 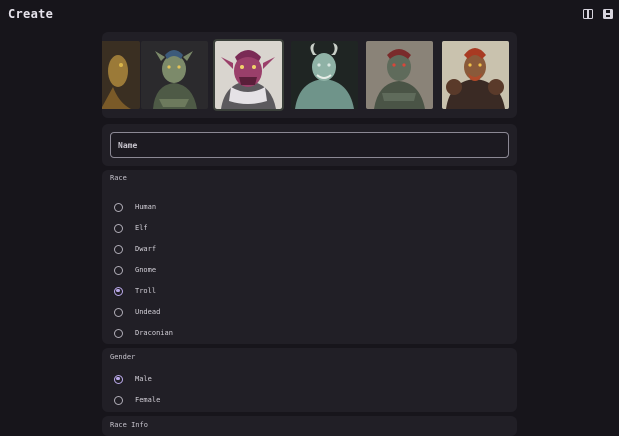 What do you see at coordinates (146, 207) in the screenshot?
I see `option-label: Human` at bounding box center [146, 207].